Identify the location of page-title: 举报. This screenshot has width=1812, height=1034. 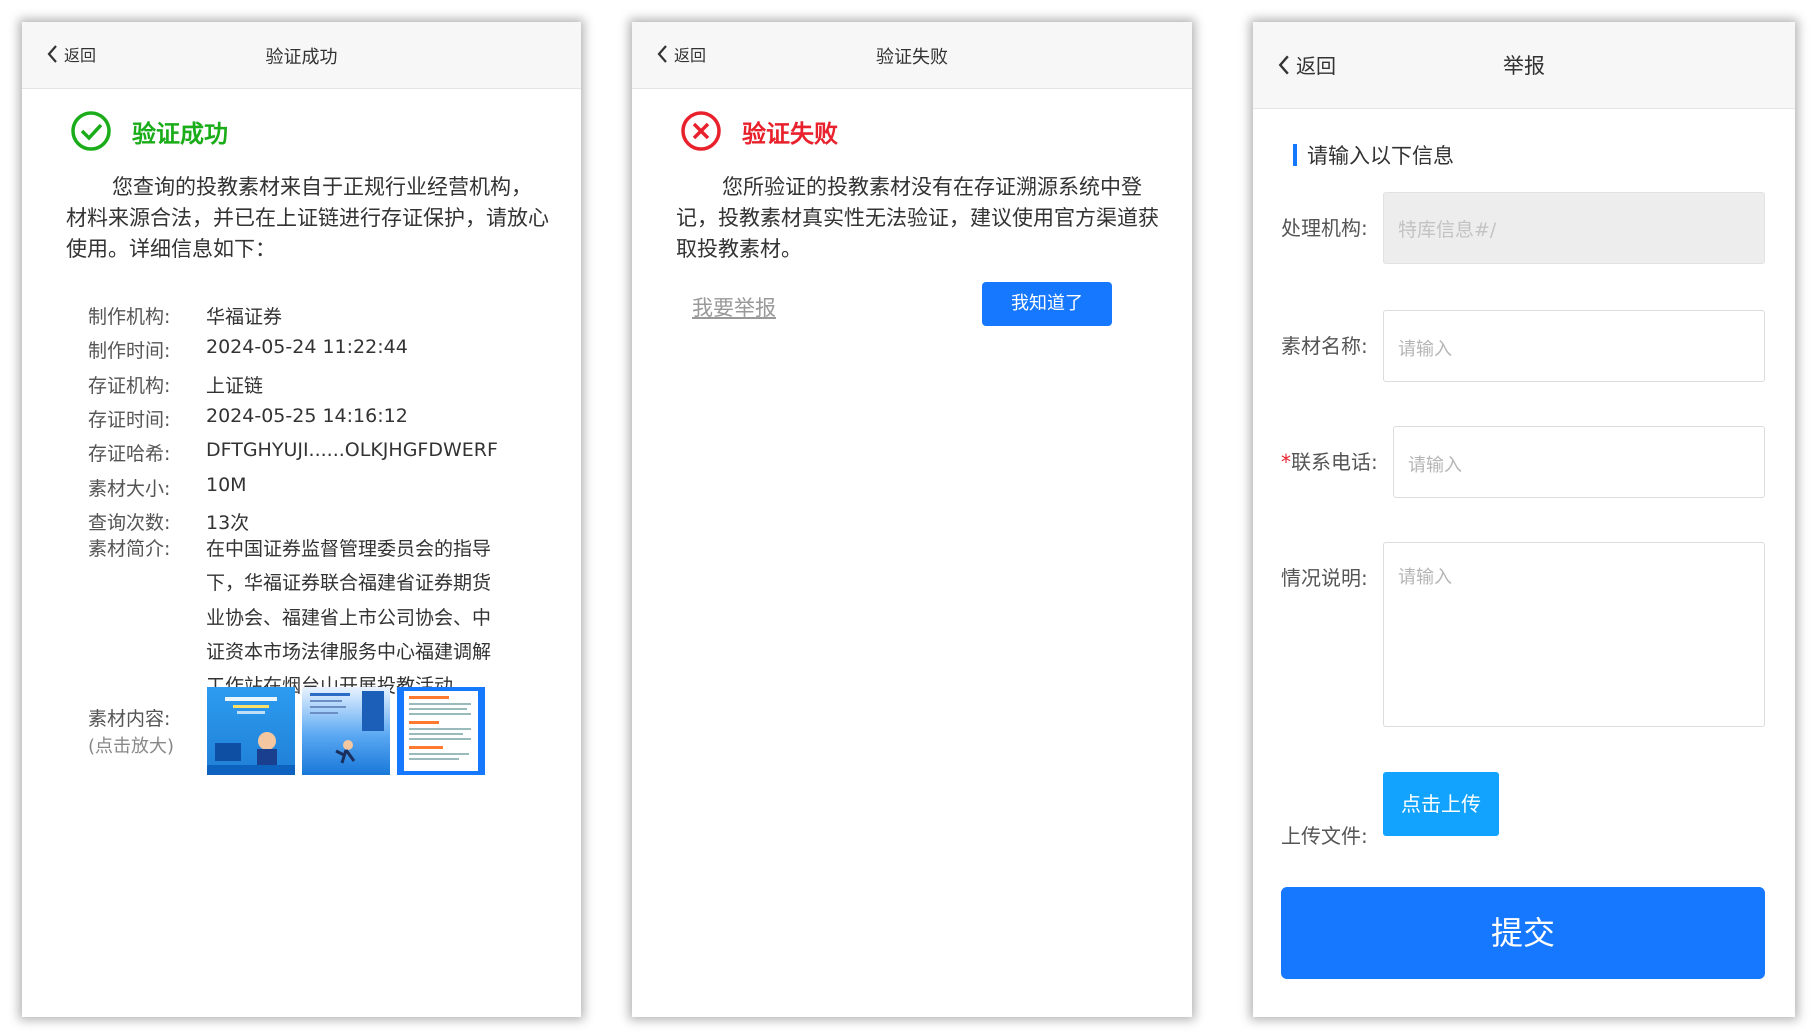
(1524, 66).